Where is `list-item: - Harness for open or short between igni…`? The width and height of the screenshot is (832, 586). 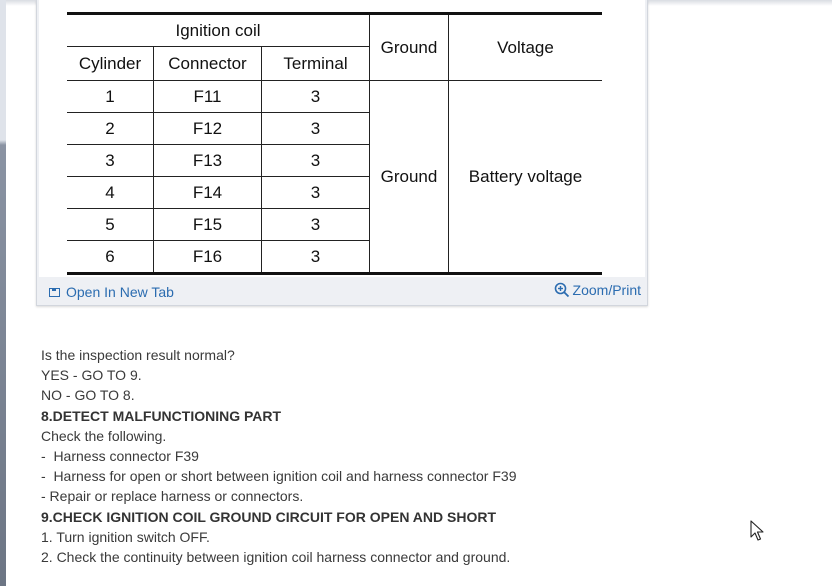 list-item: - Harness for open or short between igni… is located at coordinates (279, 476).